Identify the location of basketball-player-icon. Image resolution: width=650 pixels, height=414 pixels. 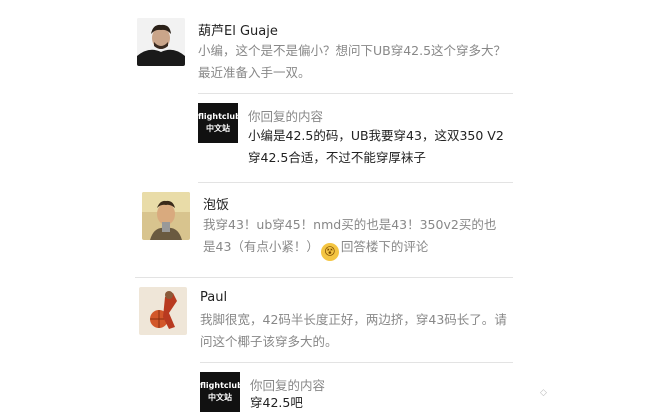
(163, 311).